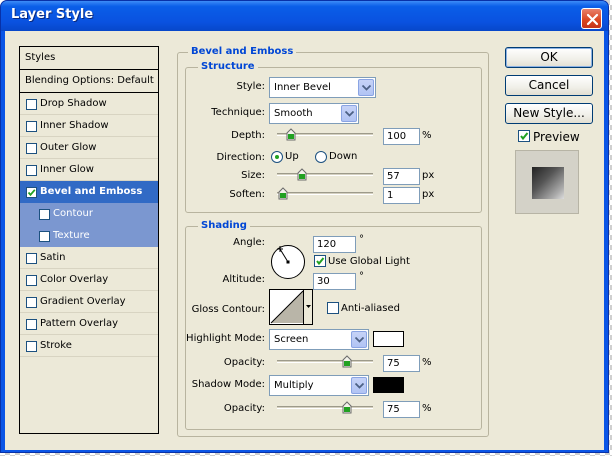 The height and width of the screenshot is (456, 612). I want to click on antialiased-checkbox, so click(333, 308).